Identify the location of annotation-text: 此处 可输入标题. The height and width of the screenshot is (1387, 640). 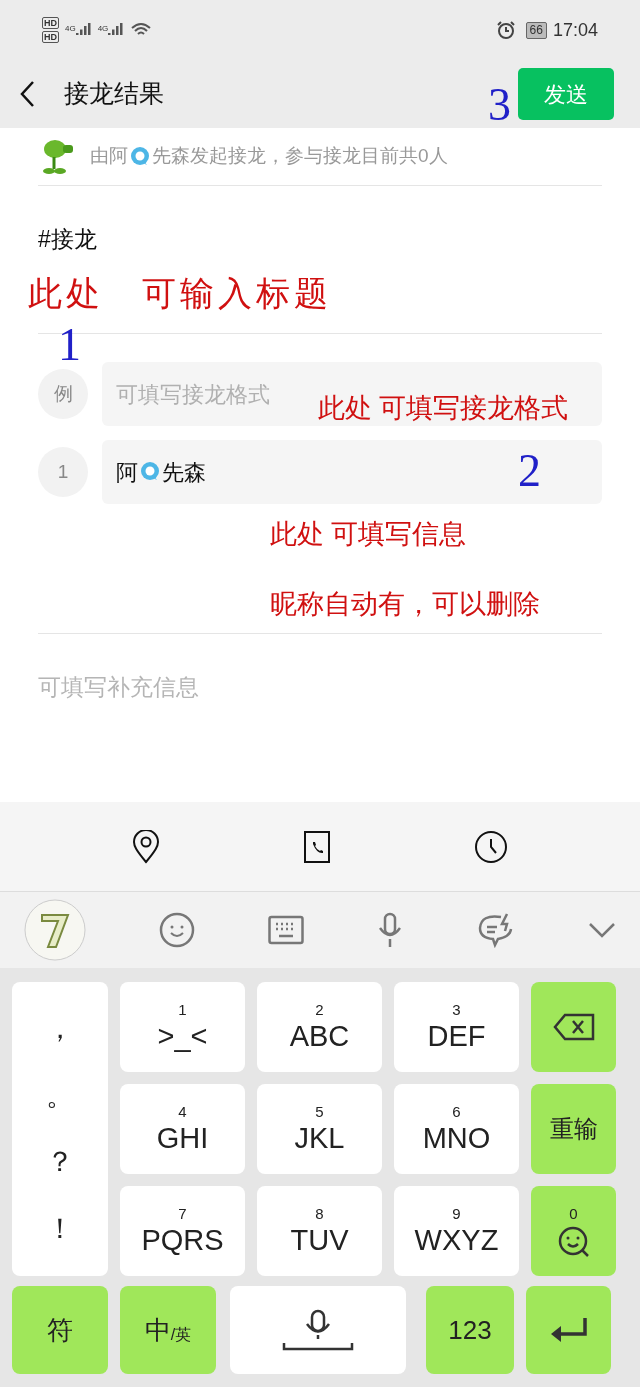
(180, 294).